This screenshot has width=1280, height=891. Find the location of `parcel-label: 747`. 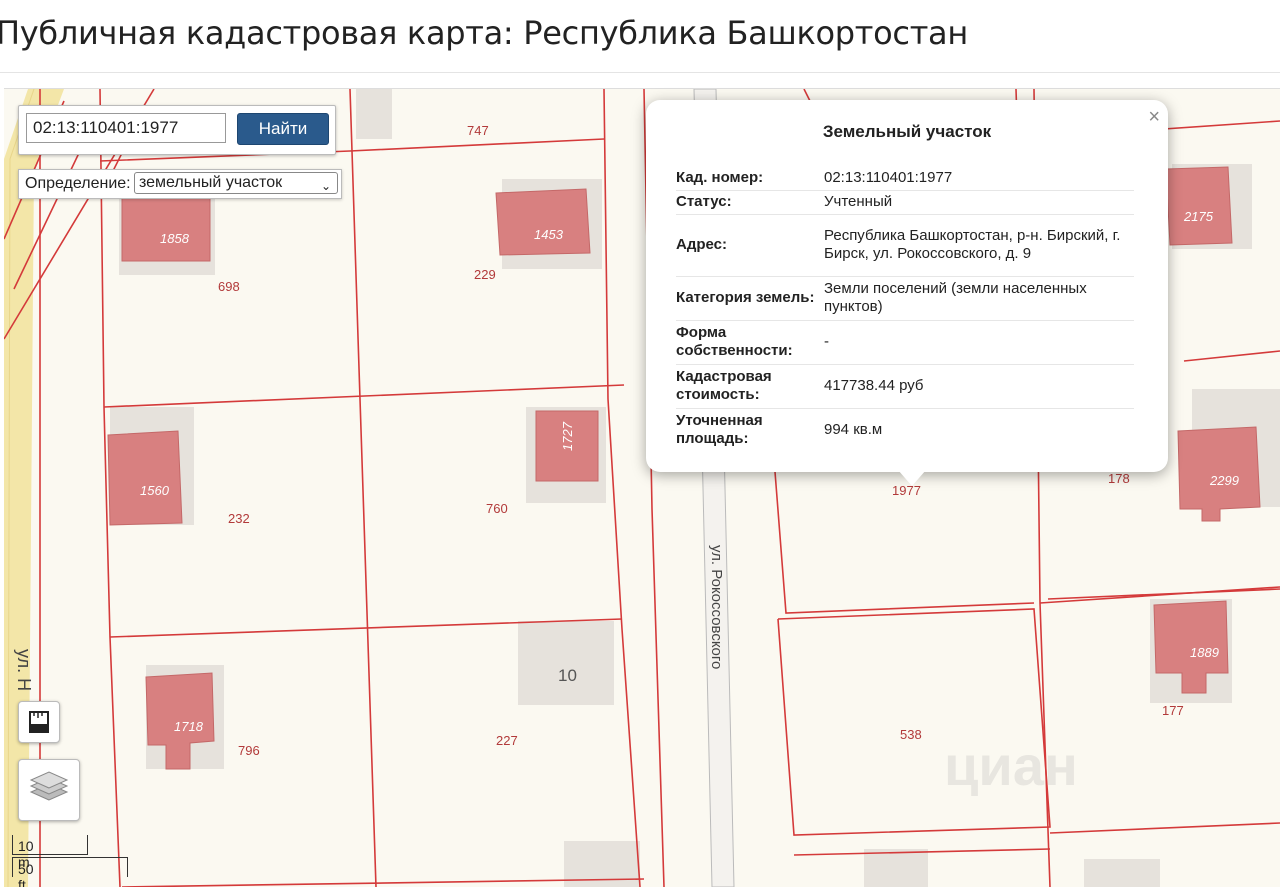

parcel-label: 747 is located at coordinates (478, 130).